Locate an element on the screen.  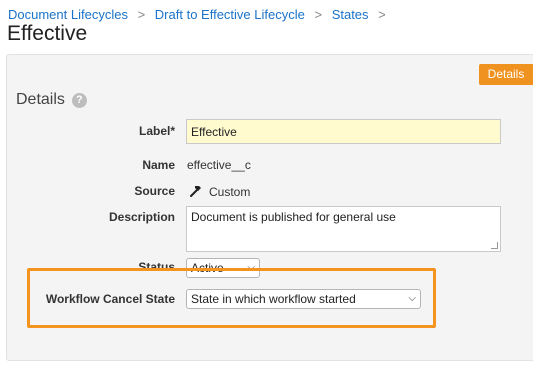
help-icon: ? is located at coordinates (79, 100).